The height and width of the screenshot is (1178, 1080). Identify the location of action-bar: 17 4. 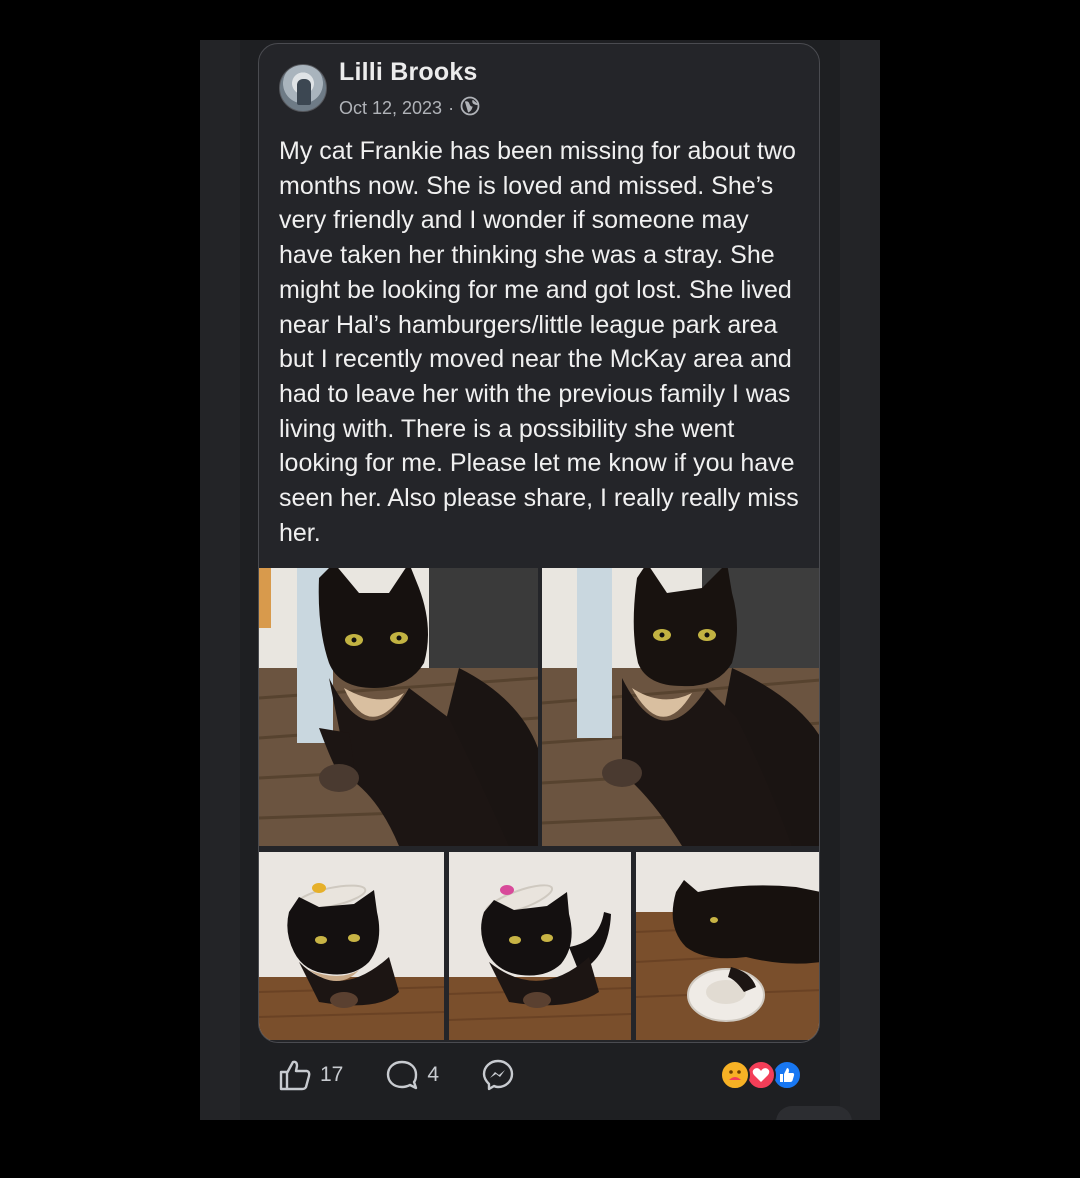
(417, 1075).